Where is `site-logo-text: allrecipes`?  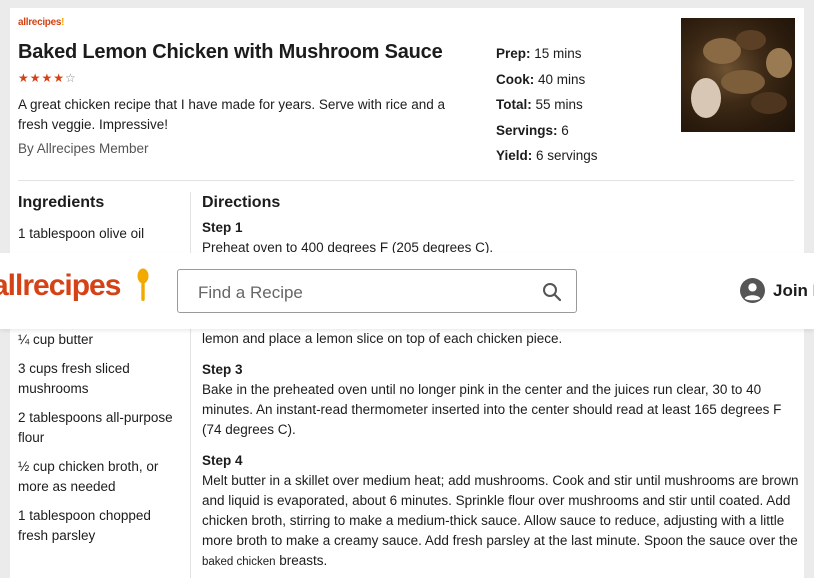 site-logo-text: allrecipes is located at coordinates (60, 285).